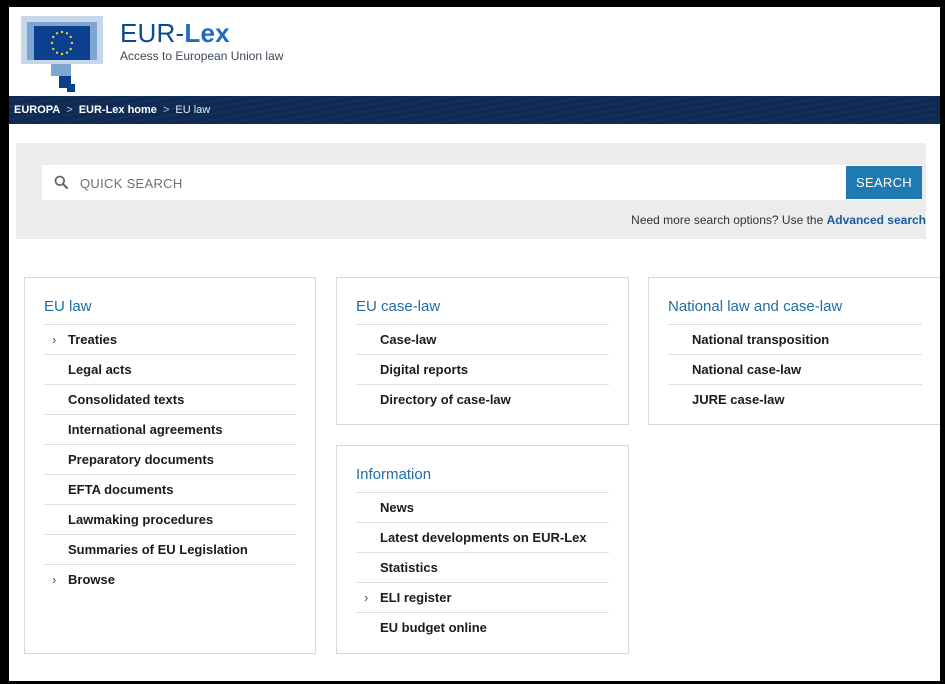 The height and width of the screenshot is (684, 945). I want to click on quick-search-input, so click(460, 183).